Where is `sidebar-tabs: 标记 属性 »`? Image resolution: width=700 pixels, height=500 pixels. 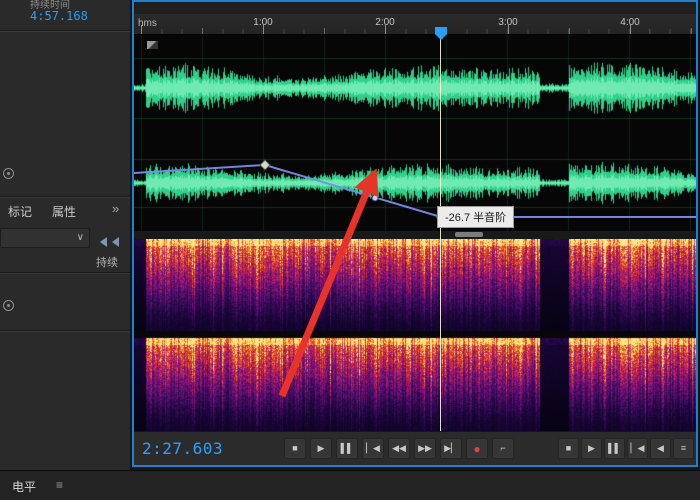 sidebar-tabs: 标记 属性 » is located at coordinates (65, 211).